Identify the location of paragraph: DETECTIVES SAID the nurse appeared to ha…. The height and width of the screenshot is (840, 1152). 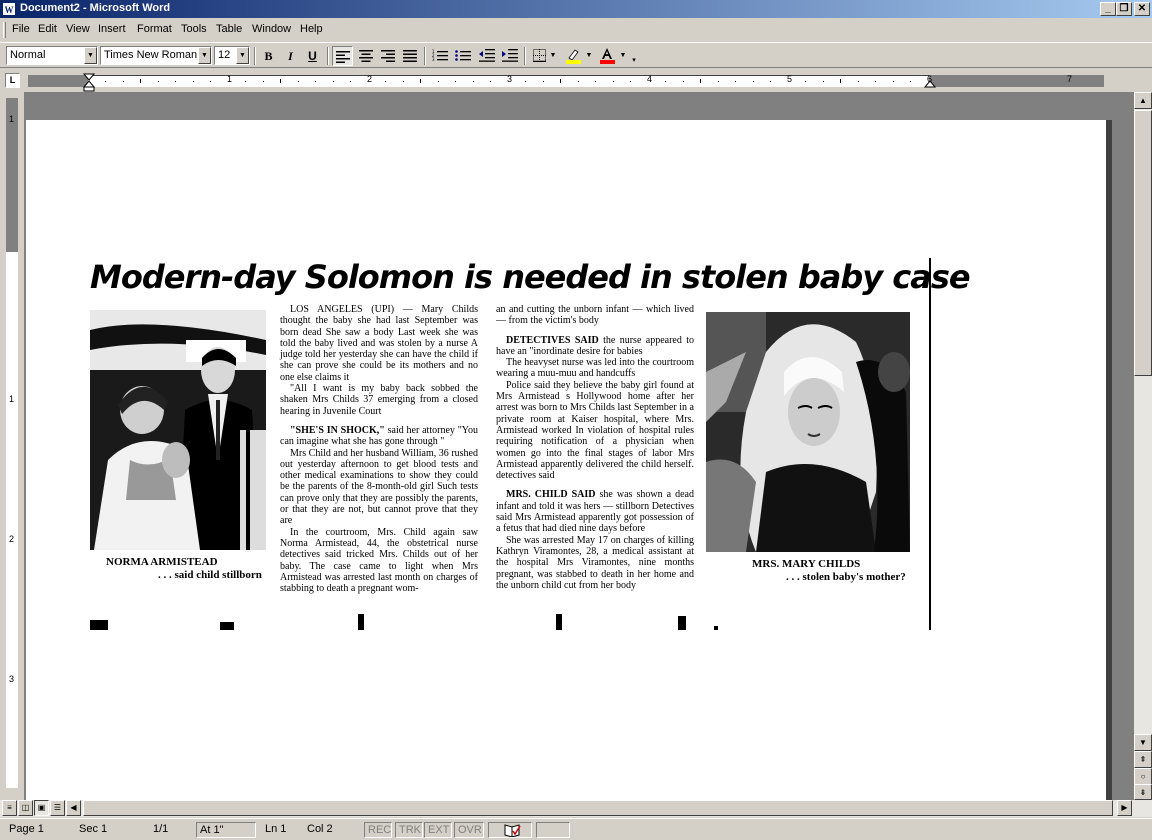
(595, 346).